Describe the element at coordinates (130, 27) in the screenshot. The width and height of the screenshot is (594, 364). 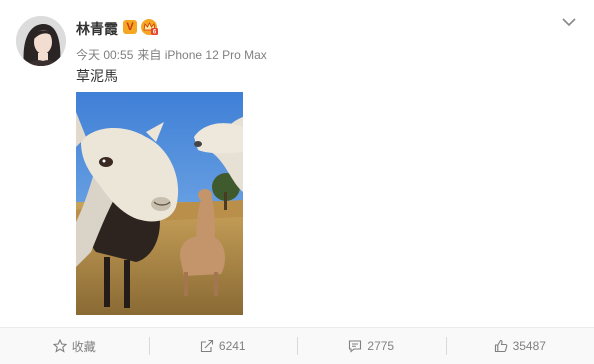
I see `verified-v-icon: V` at that location.